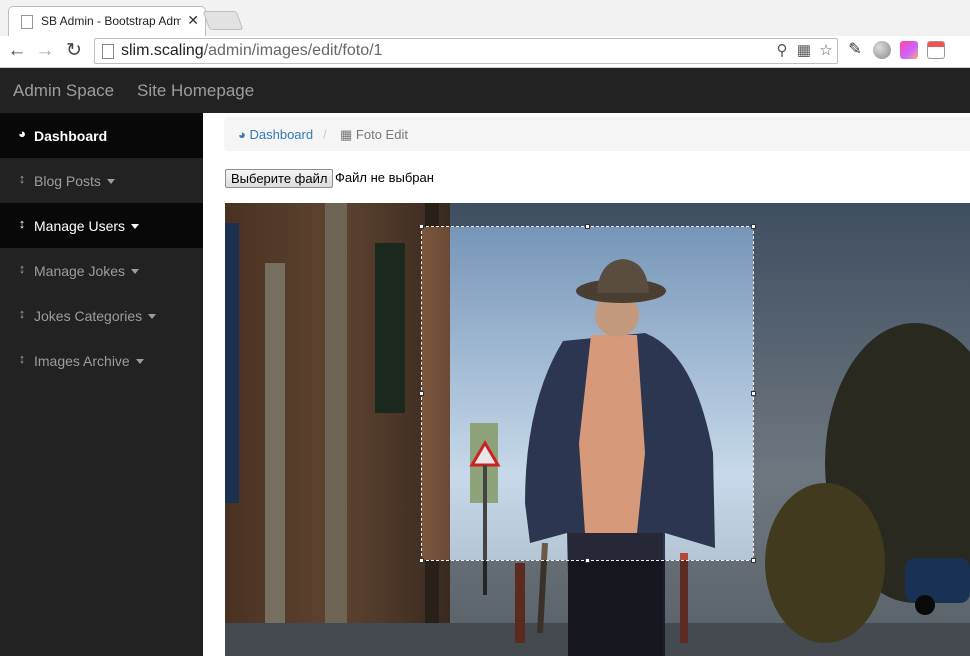  I want to click on sidebar-item-label: Manage Jokes, so click(87, 271).